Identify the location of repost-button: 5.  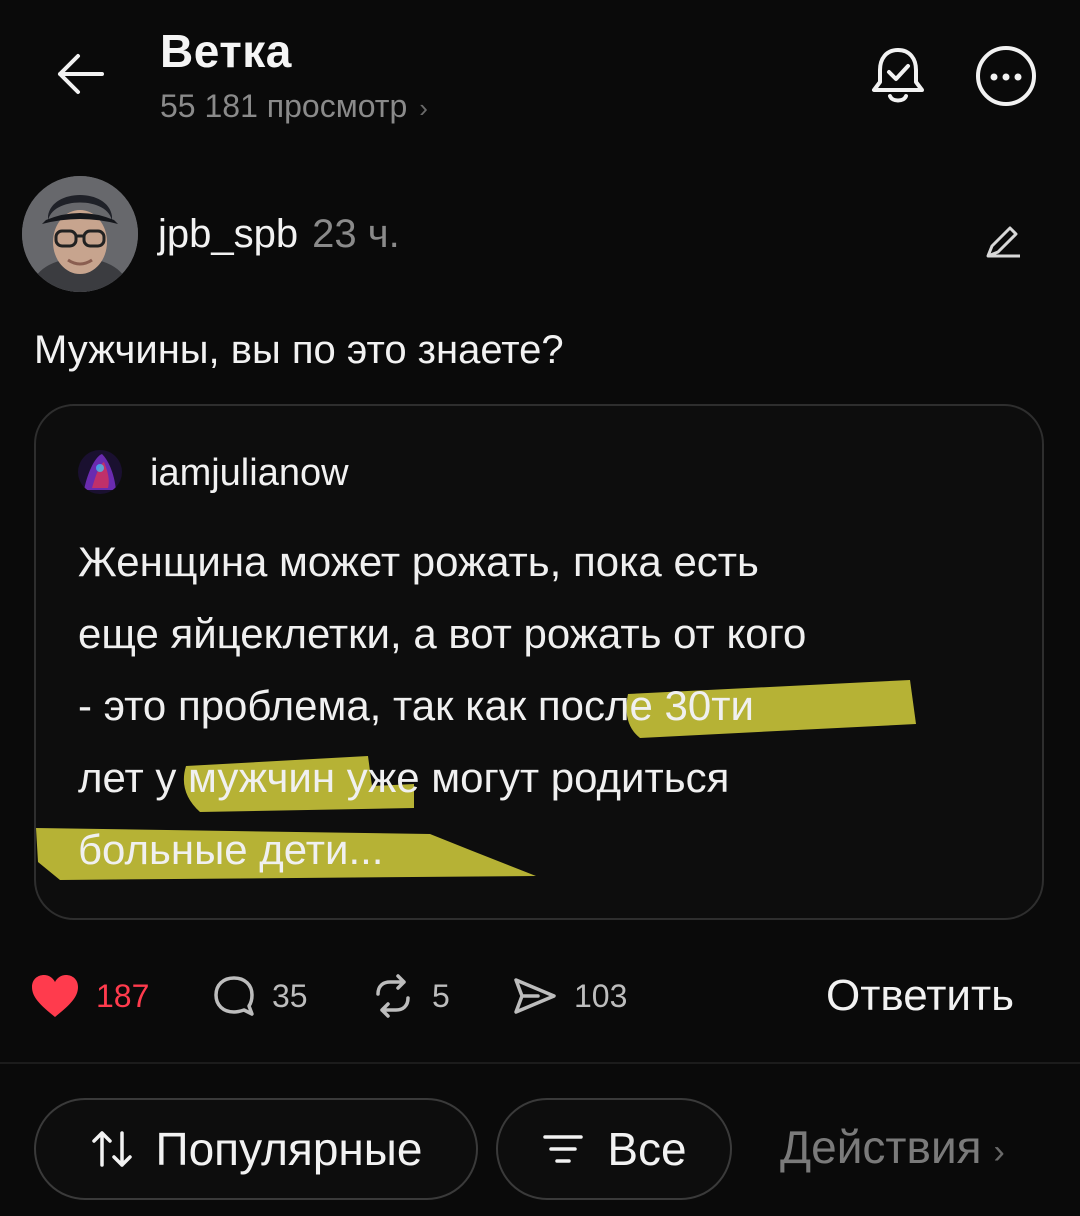
(410, 996).